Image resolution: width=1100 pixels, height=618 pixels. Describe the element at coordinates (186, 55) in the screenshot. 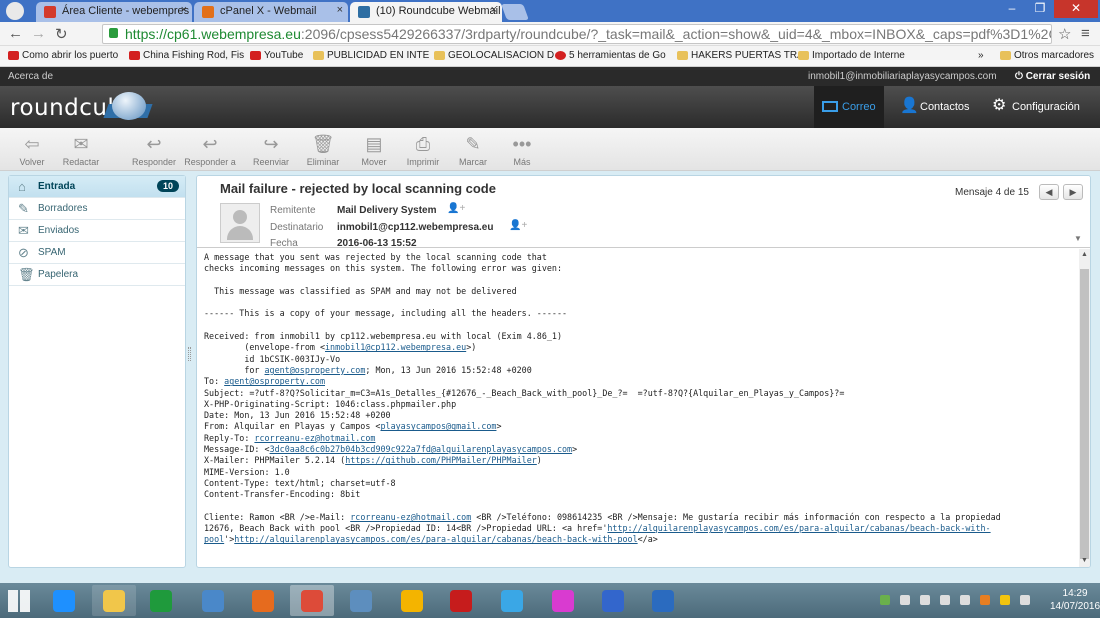

I see `bookmark-item: China Fishing Rod, Fis` at that location.